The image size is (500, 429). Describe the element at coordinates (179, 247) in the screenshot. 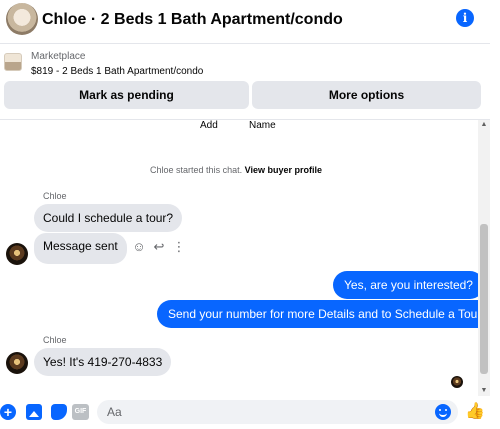

I see `more-actions-icon: ⋮` at that location.